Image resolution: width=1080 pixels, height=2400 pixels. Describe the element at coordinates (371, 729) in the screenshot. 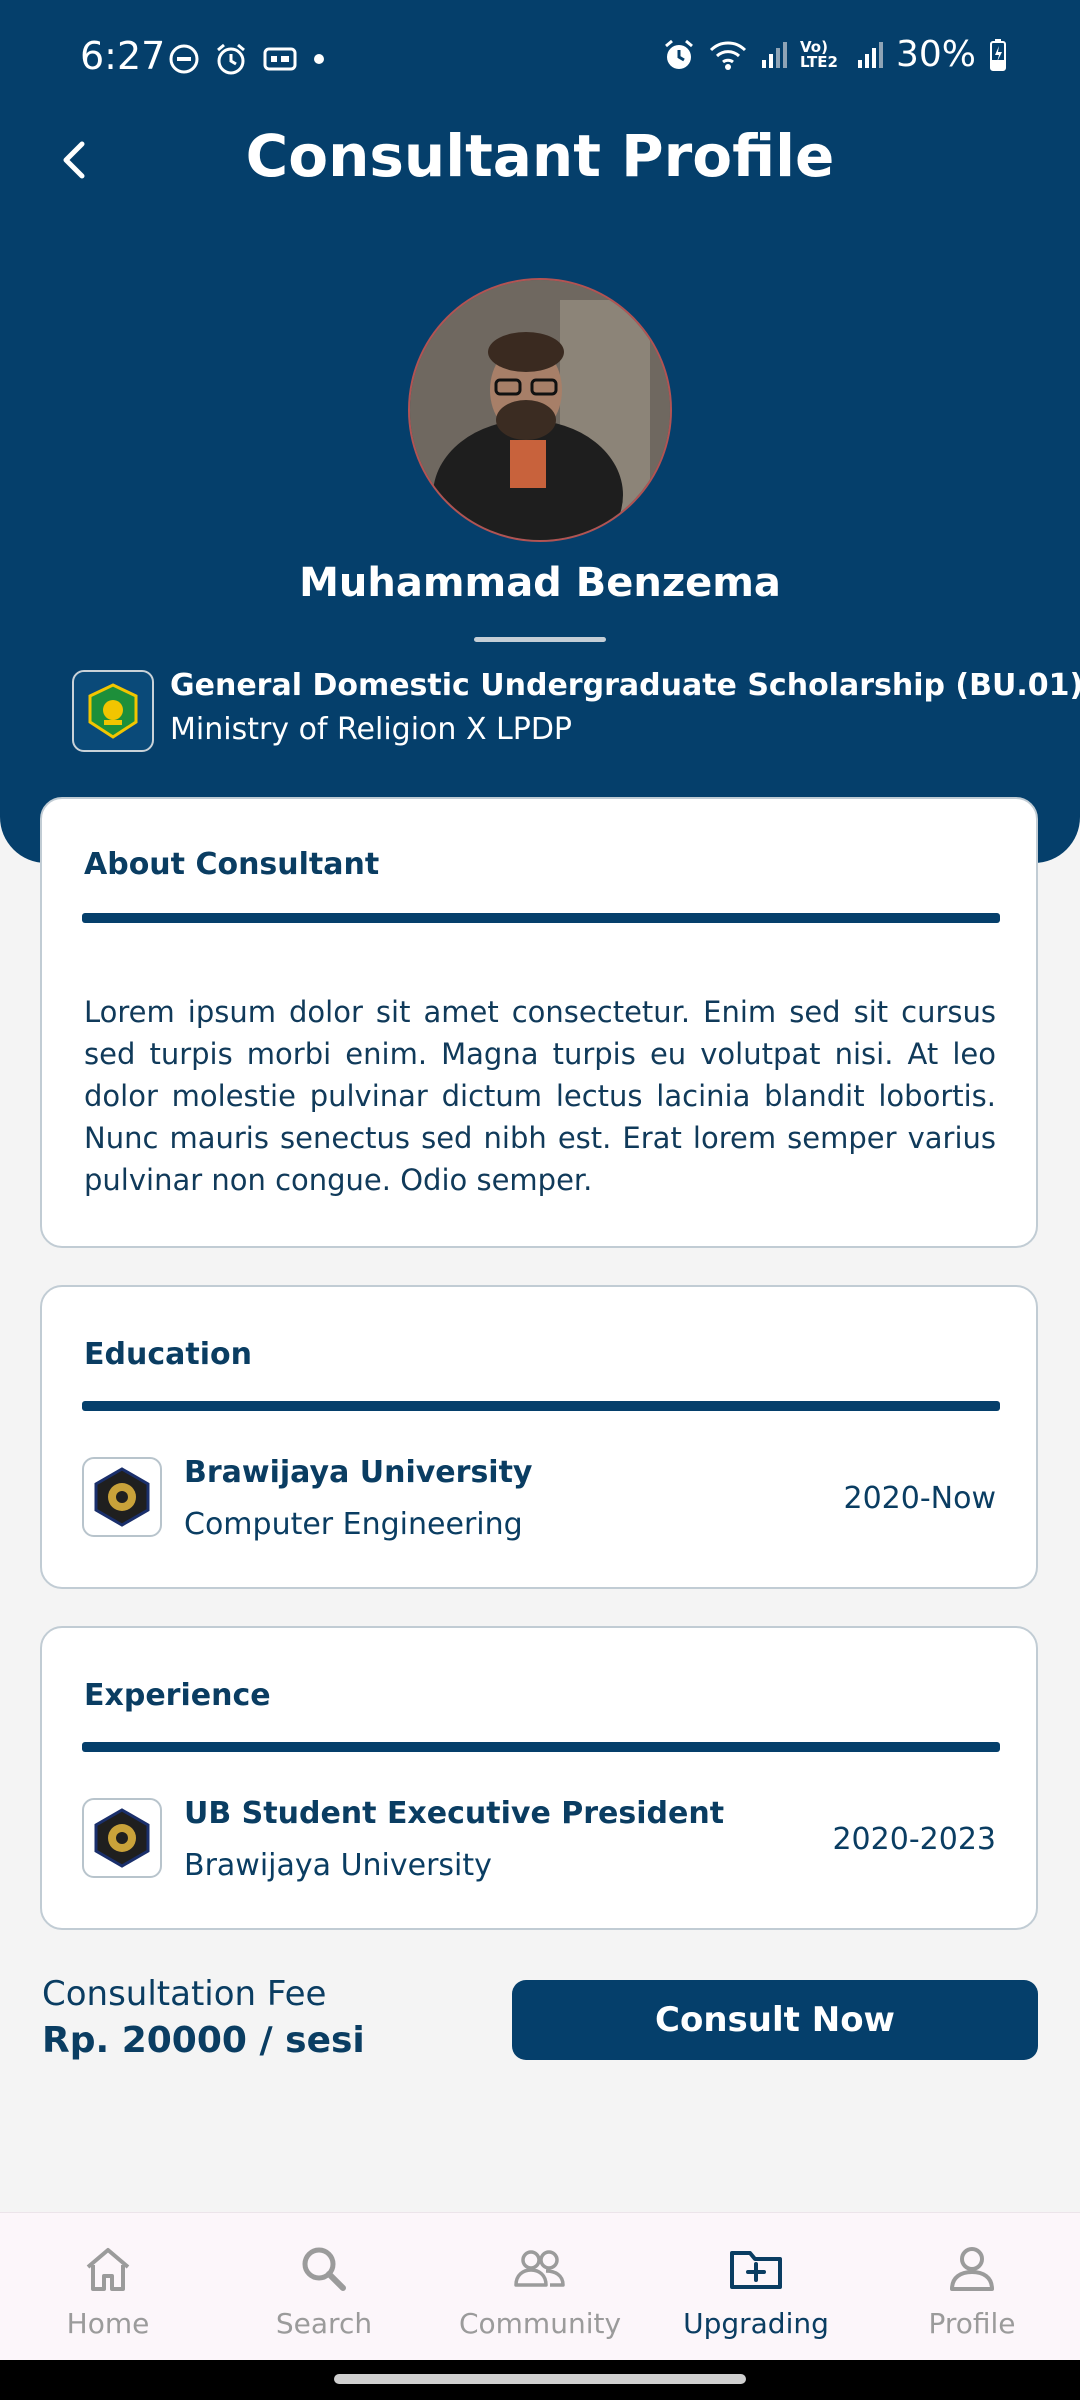

I see `scholarship-provider: Ministry of Religion X LPDP` at that location.